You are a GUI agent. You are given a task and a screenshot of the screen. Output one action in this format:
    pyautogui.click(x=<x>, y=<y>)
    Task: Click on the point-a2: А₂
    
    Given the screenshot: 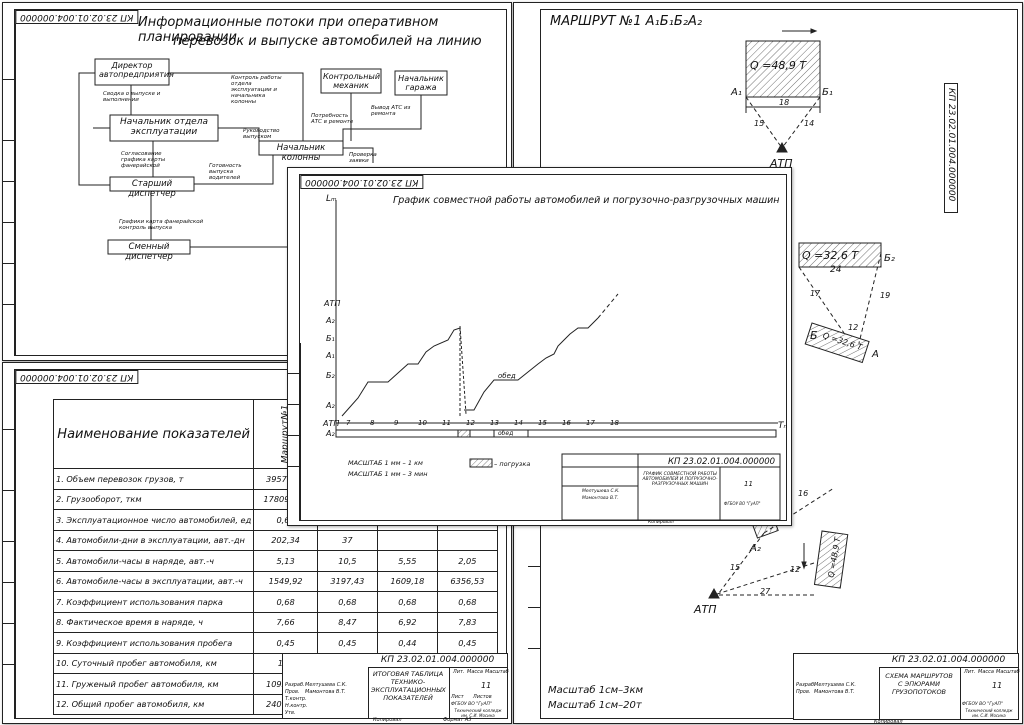 What is the action you would take?
    pyautogui.click(x=755, y=548)
    